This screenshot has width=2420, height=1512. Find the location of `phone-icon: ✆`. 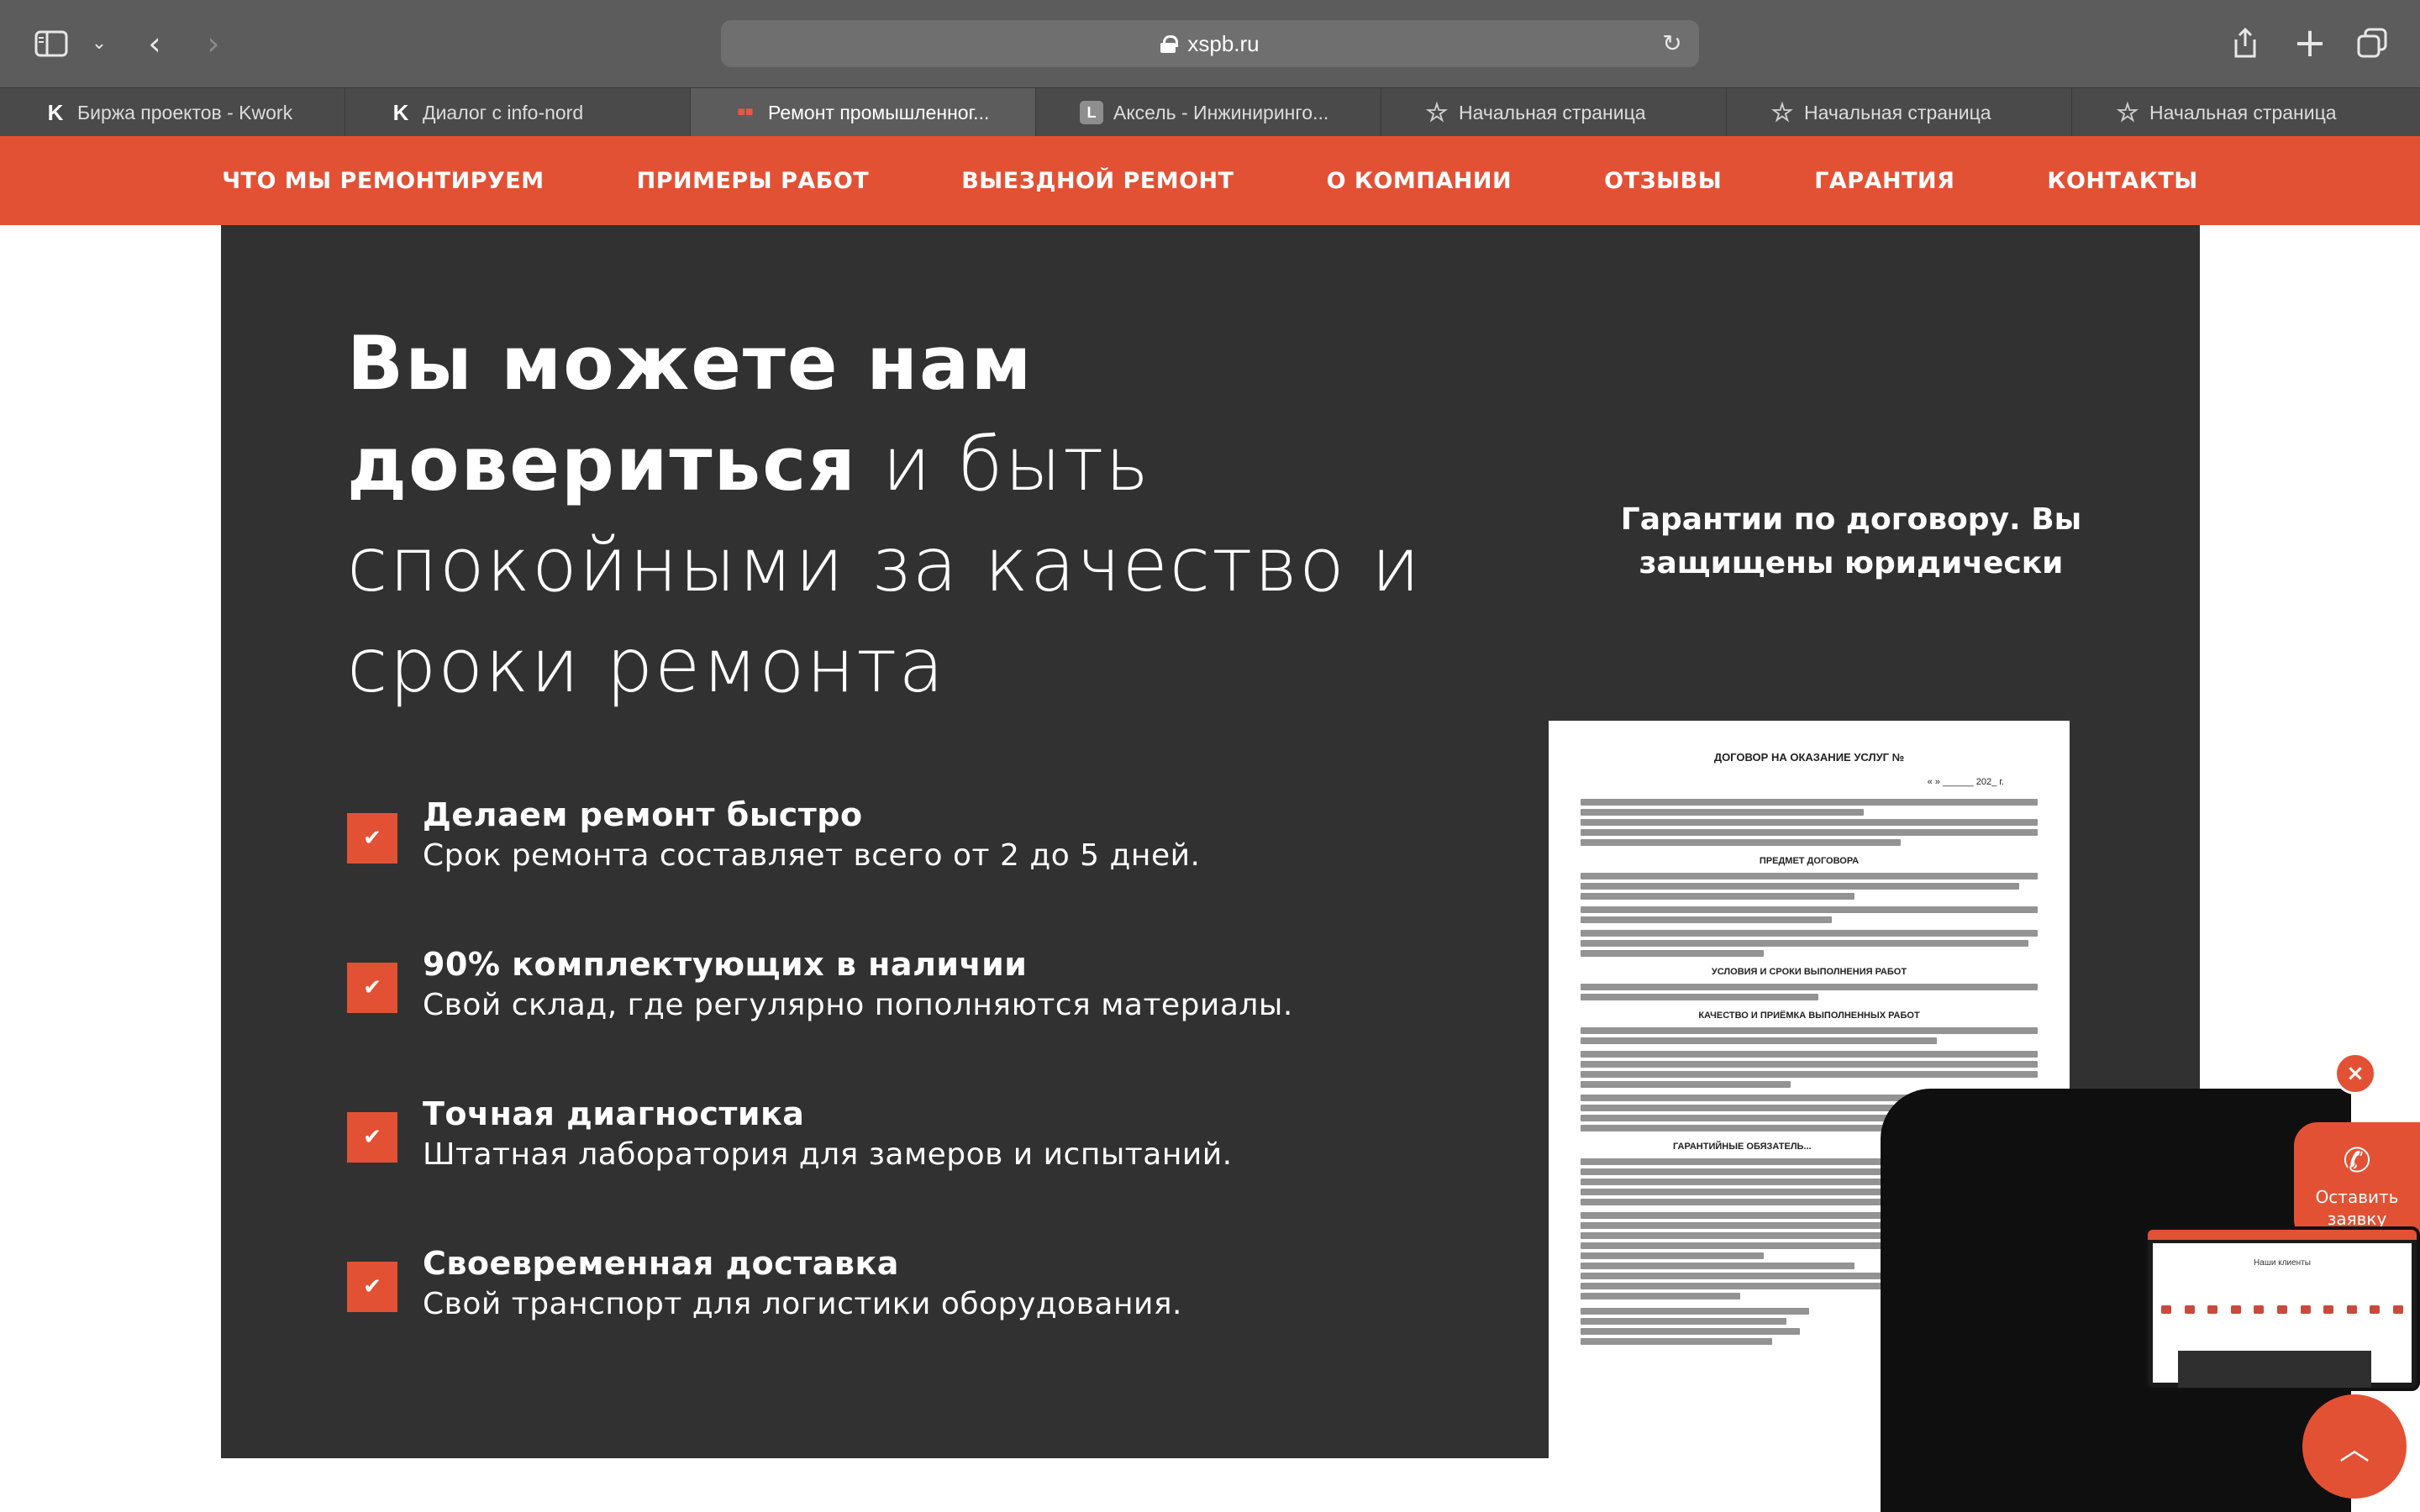

phone-icon: ✆ is located at coordinates (2357, 1161).